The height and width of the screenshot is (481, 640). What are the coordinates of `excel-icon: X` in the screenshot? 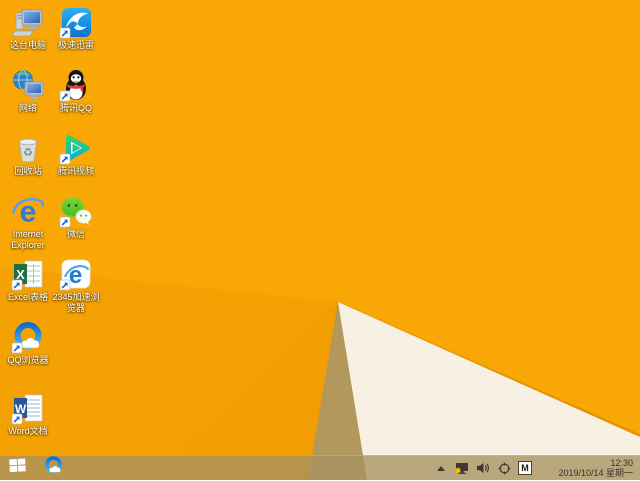 It's located at (28, 274).